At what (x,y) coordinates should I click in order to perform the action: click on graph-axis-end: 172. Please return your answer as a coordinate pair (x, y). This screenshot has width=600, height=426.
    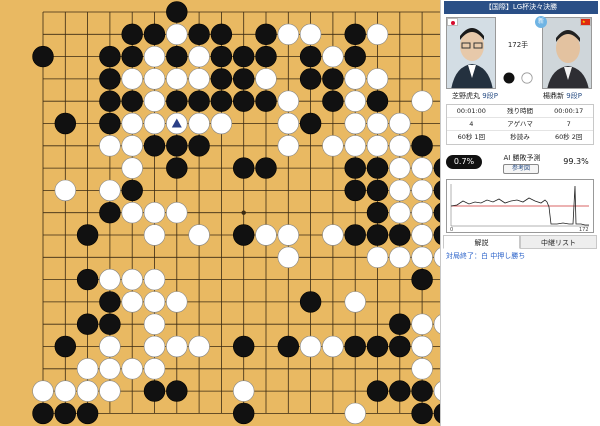
    Looking at the image, I should click on (584, 229).